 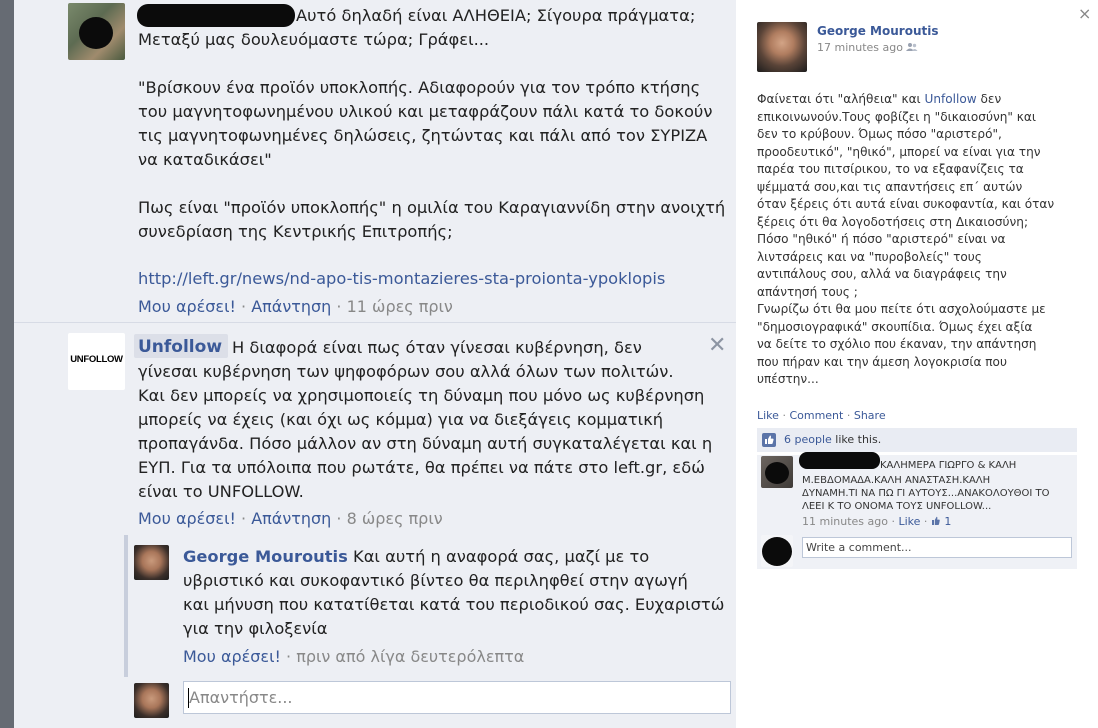 I want to click on post-text-line: Πόσο "ηθικό" ή πόσο "αριστερό" είναι να, so click(x=881, y=239).